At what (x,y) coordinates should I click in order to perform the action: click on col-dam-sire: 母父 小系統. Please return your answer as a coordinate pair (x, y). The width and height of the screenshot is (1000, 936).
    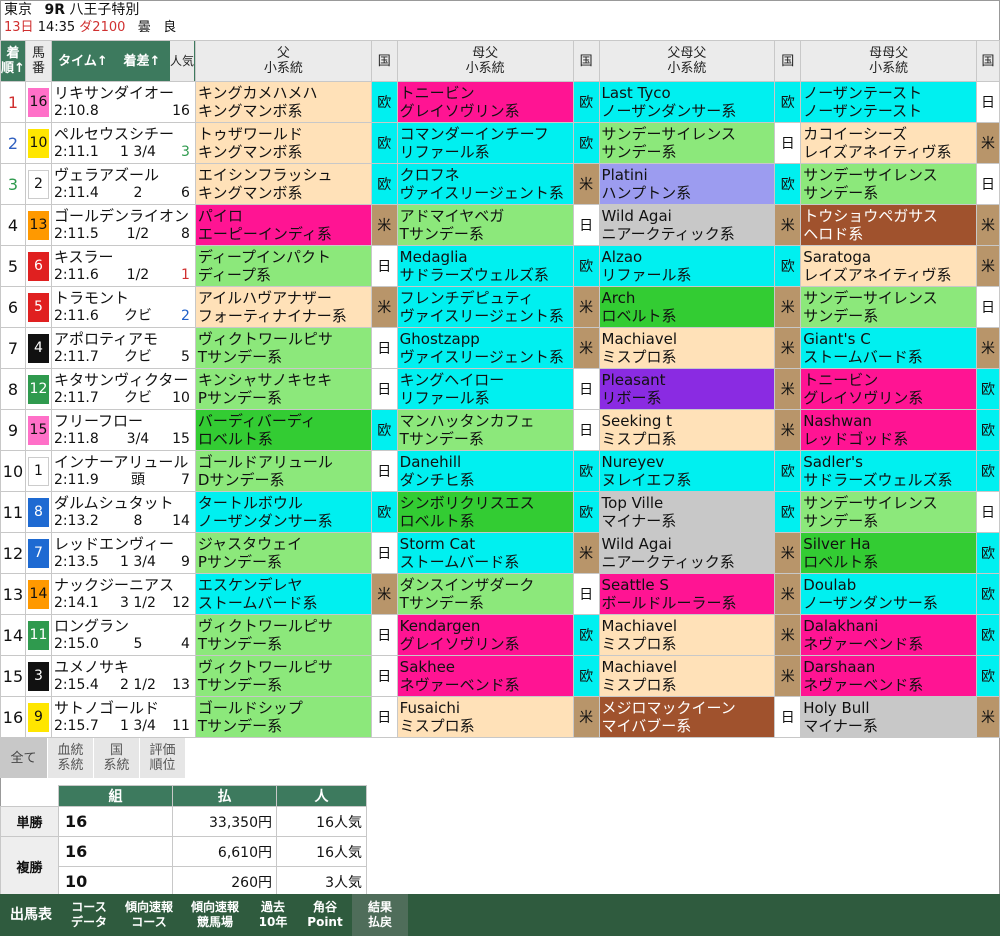
    Looking at the image, I should click on (485, 61).